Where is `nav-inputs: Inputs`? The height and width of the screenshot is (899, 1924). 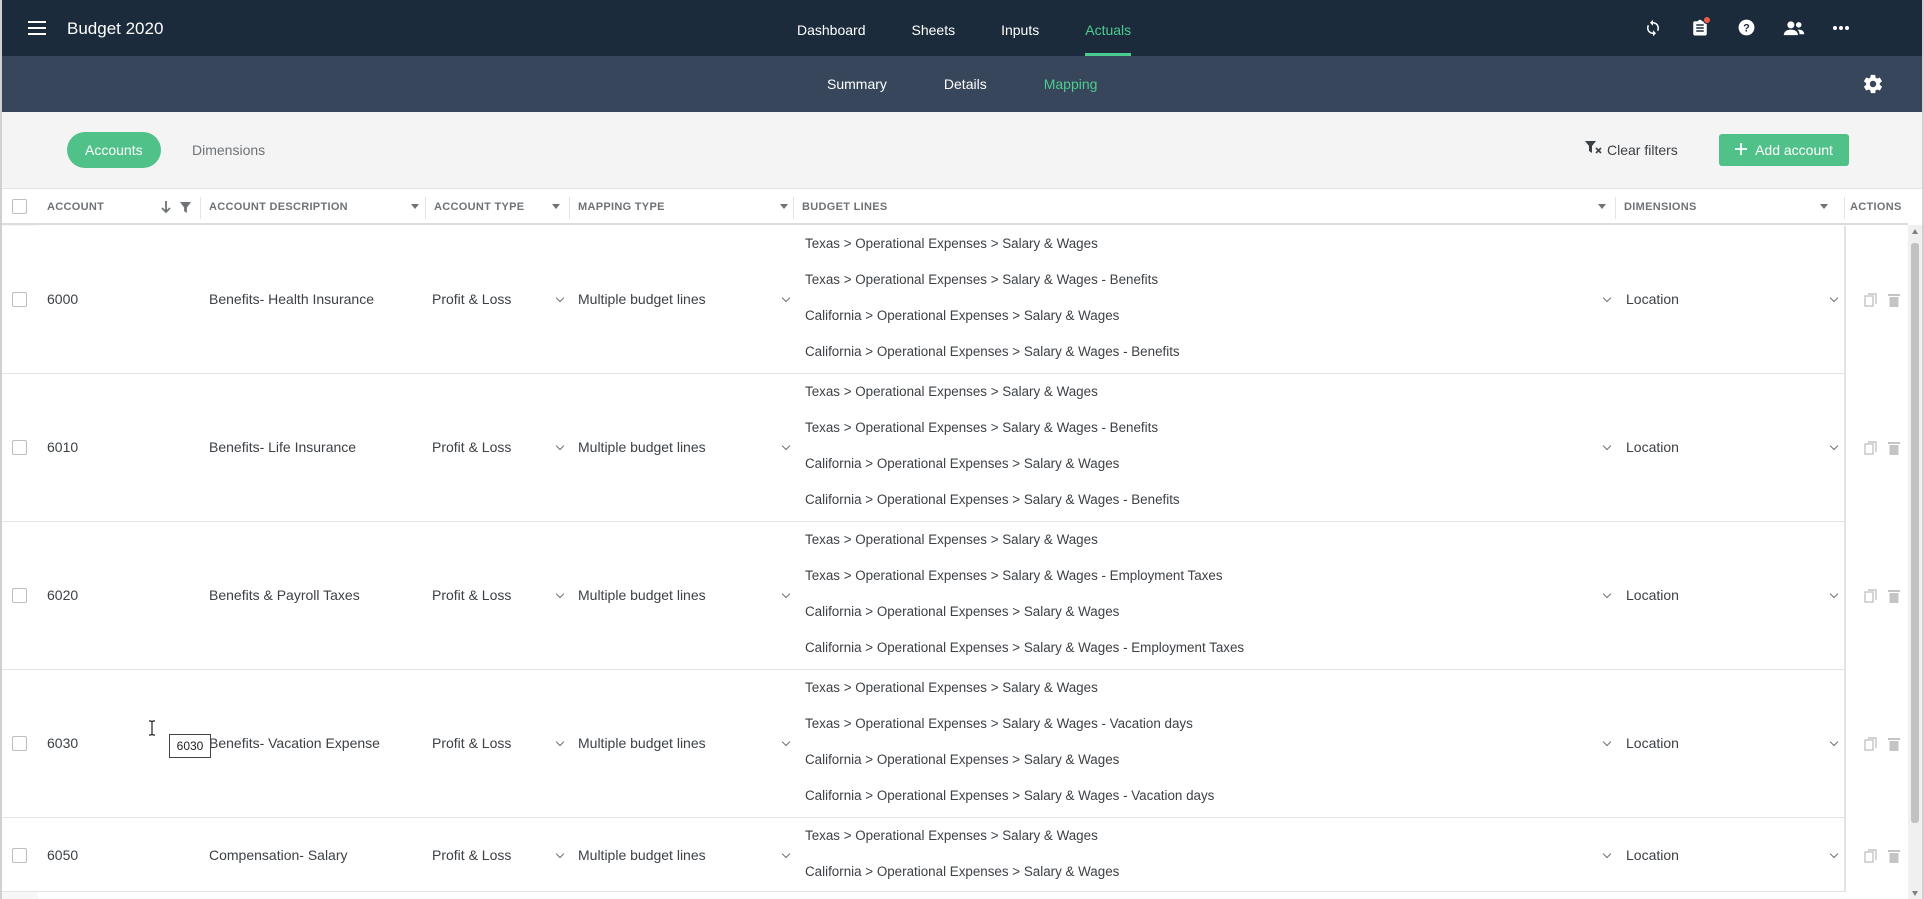
nav-inputs: Inputs is located at coordinates (1020, 28).